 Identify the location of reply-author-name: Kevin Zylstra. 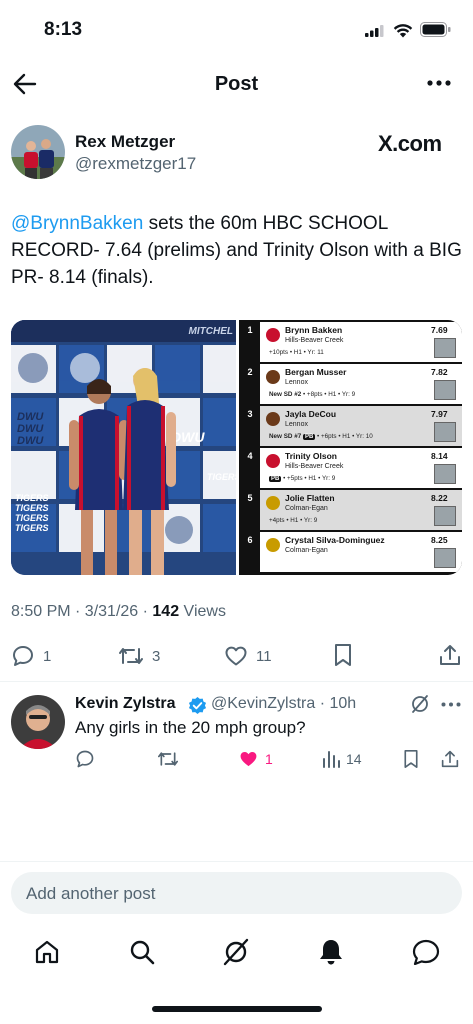
(125, 704).